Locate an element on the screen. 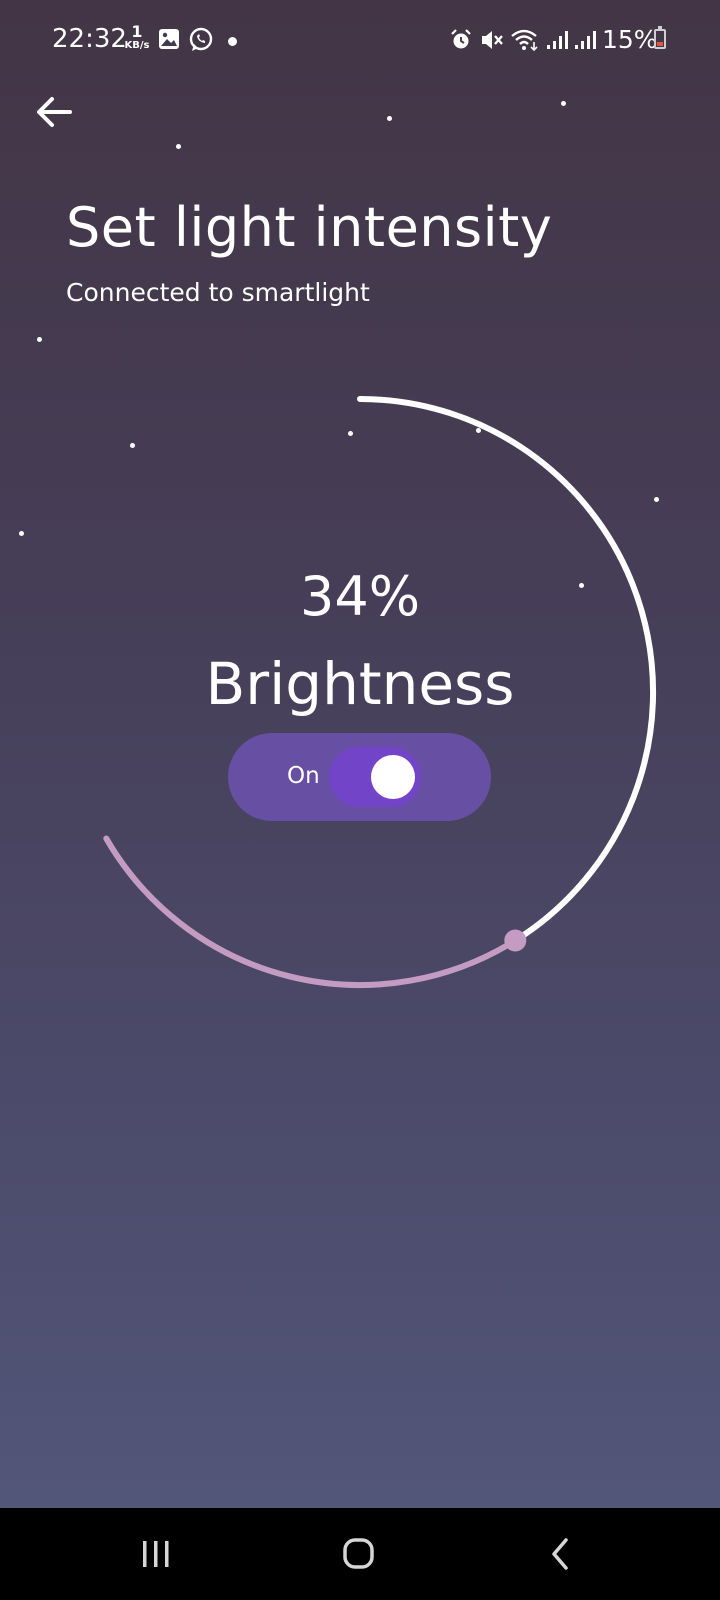 The height and width of the screenshot is (1600, 720). switch-track is located at coordinates (375, 777).